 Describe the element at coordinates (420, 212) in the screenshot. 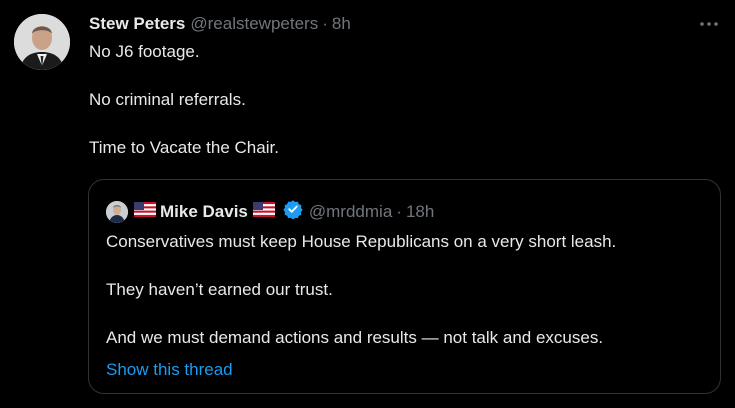

I see `quoted-tweet-timestamp: 18h` at that location.